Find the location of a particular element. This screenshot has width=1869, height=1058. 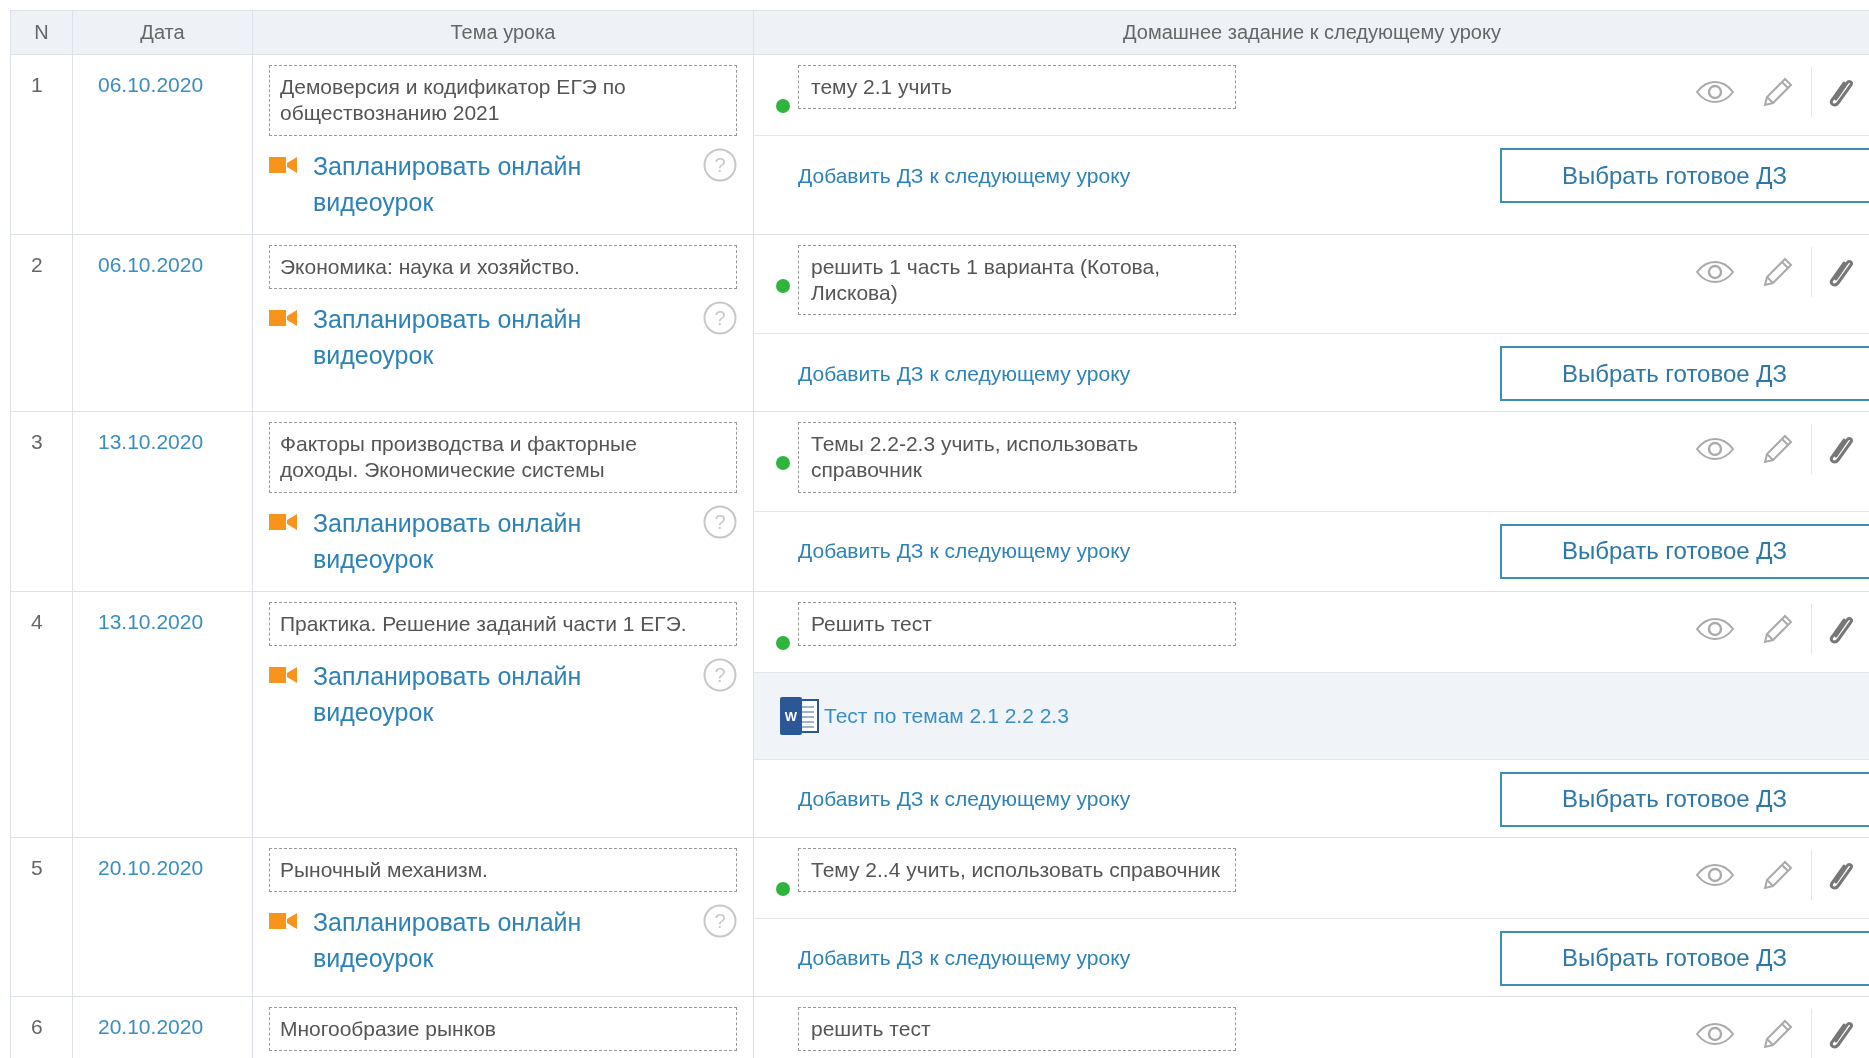

homework-field: тему 2.1 учить is located at coordinates (1017, 87).